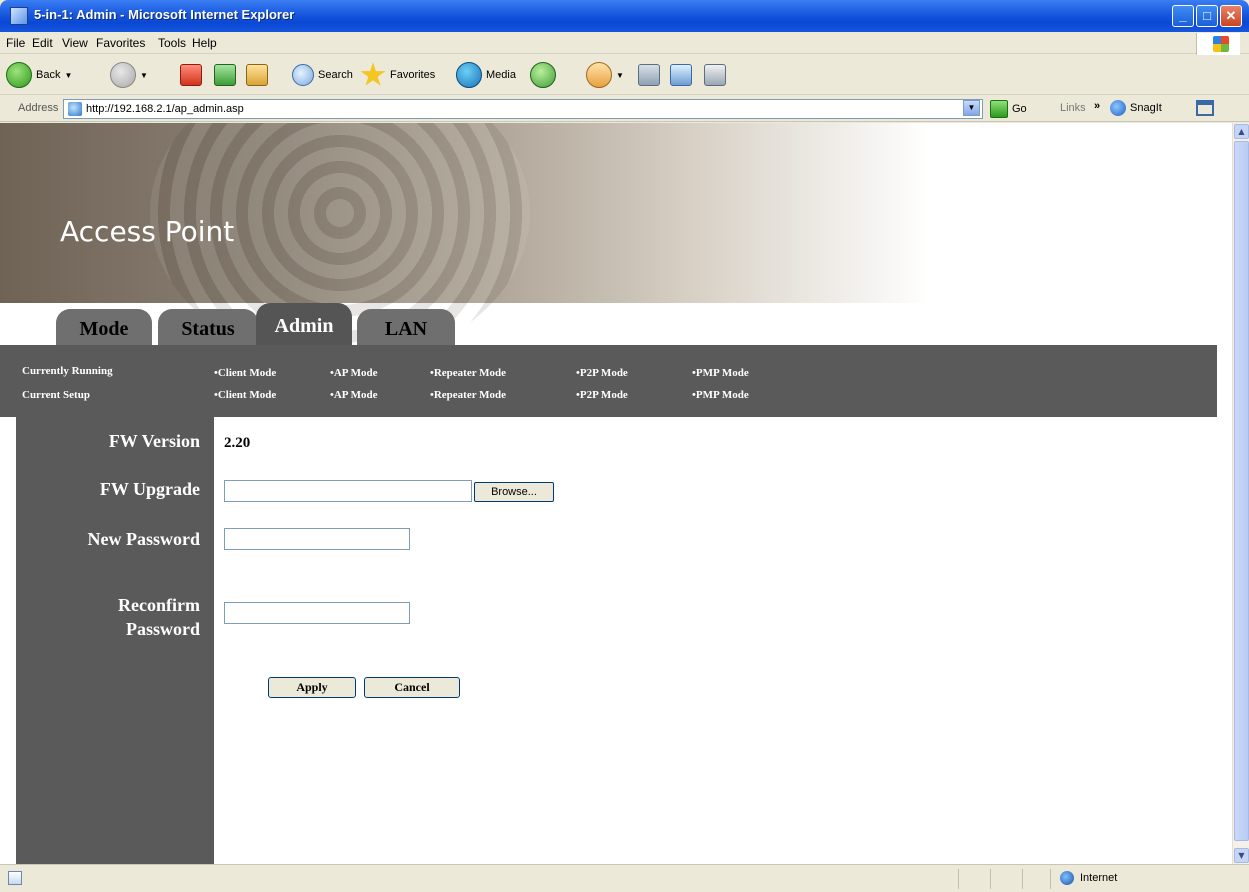  What do you see at coordinates (68, 75) in the screenshot?
I see `back-dropdown-icon: ▼` at bounding box center [68, 75].